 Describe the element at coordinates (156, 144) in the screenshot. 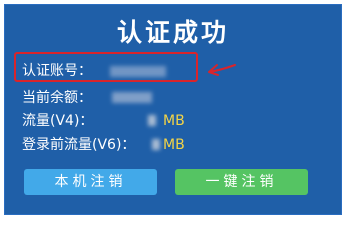

I see `flow-v6-value-redacted` at that location.